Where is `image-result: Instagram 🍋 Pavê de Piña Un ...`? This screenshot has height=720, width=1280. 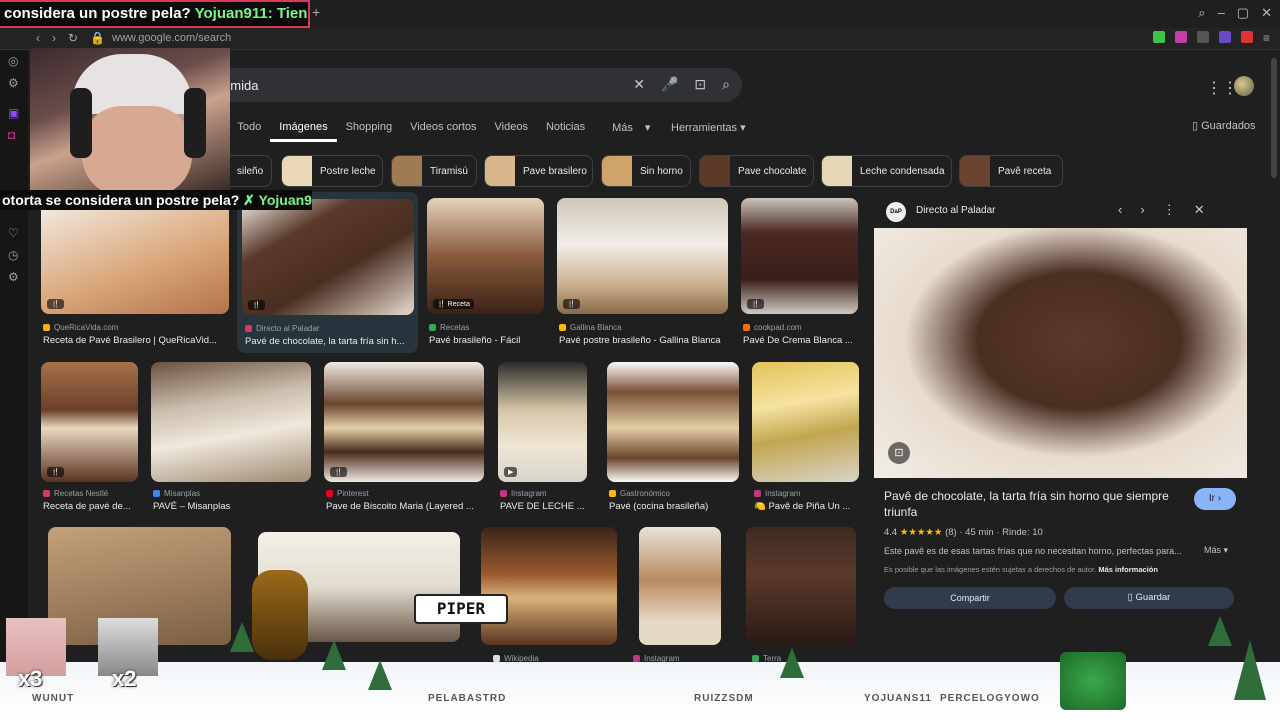
image-result: Instagram 🍋 Pavê de Piña Un ... is located at coordinates (806, 438).